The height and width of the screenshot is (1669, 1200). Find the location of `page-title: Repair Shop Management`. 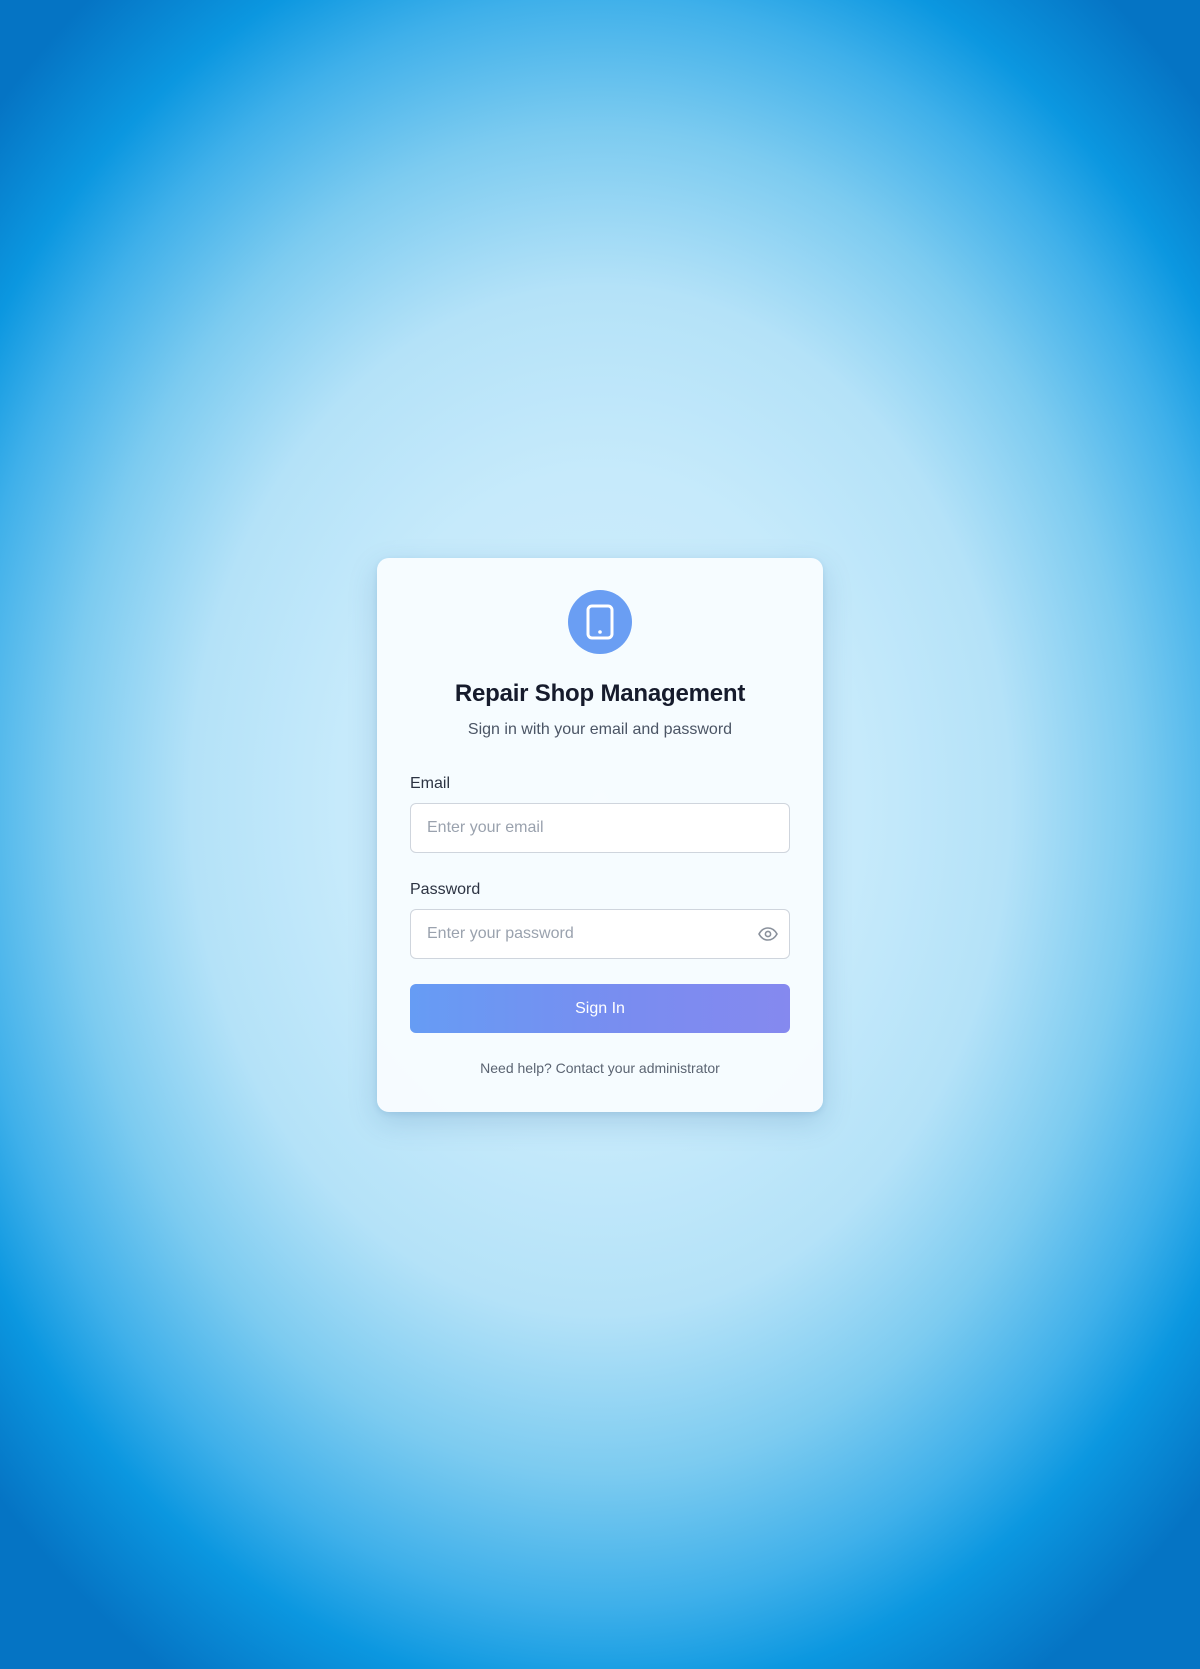

page-title: Repair Shop Management is located at coordinates (600, 693).